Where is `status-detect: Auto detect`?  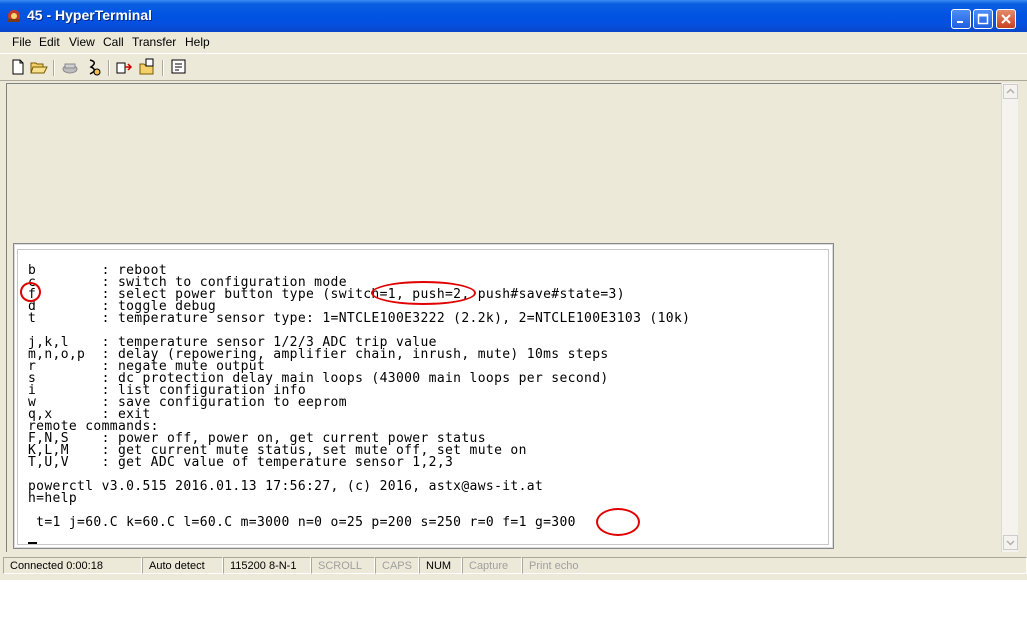
status-detect: Auto detect is located at coordinates (182, 565).